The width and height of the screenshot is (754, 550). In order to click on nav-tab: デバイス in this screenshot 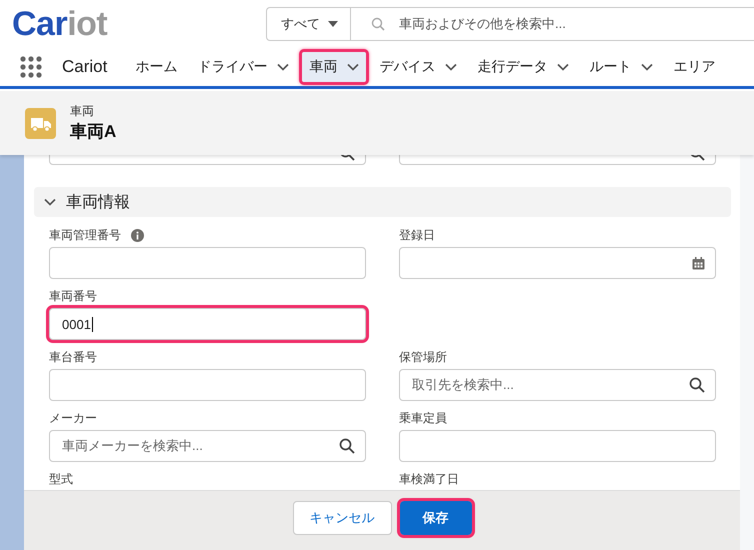, I will do `click(418, 67)`.